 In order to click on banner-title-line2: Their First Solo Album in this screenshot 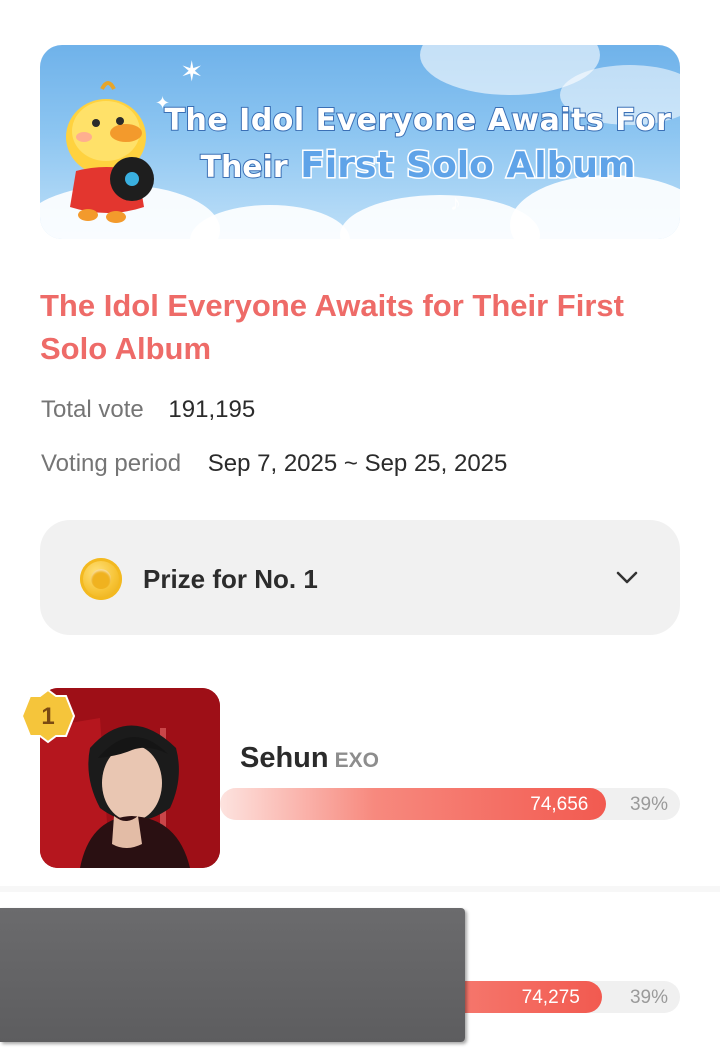, I will do `click(418, 166)`.